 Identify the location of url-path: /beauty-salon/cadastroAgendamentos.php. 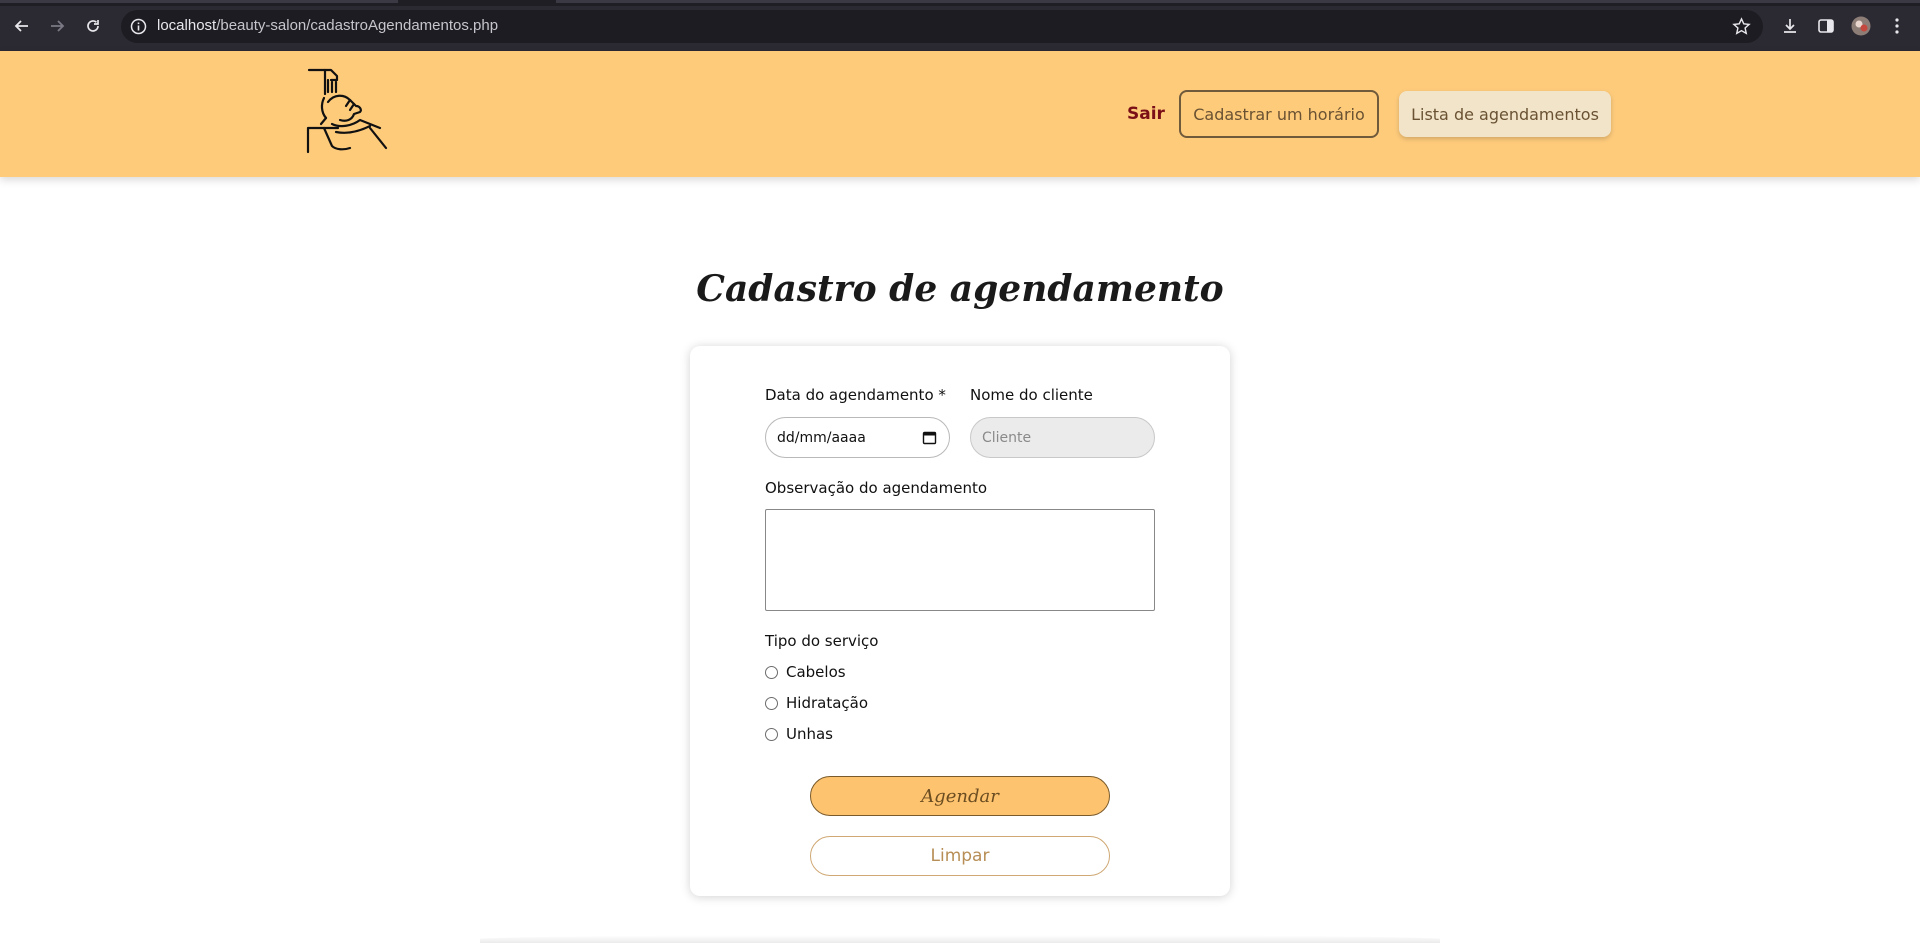
(357, 25).